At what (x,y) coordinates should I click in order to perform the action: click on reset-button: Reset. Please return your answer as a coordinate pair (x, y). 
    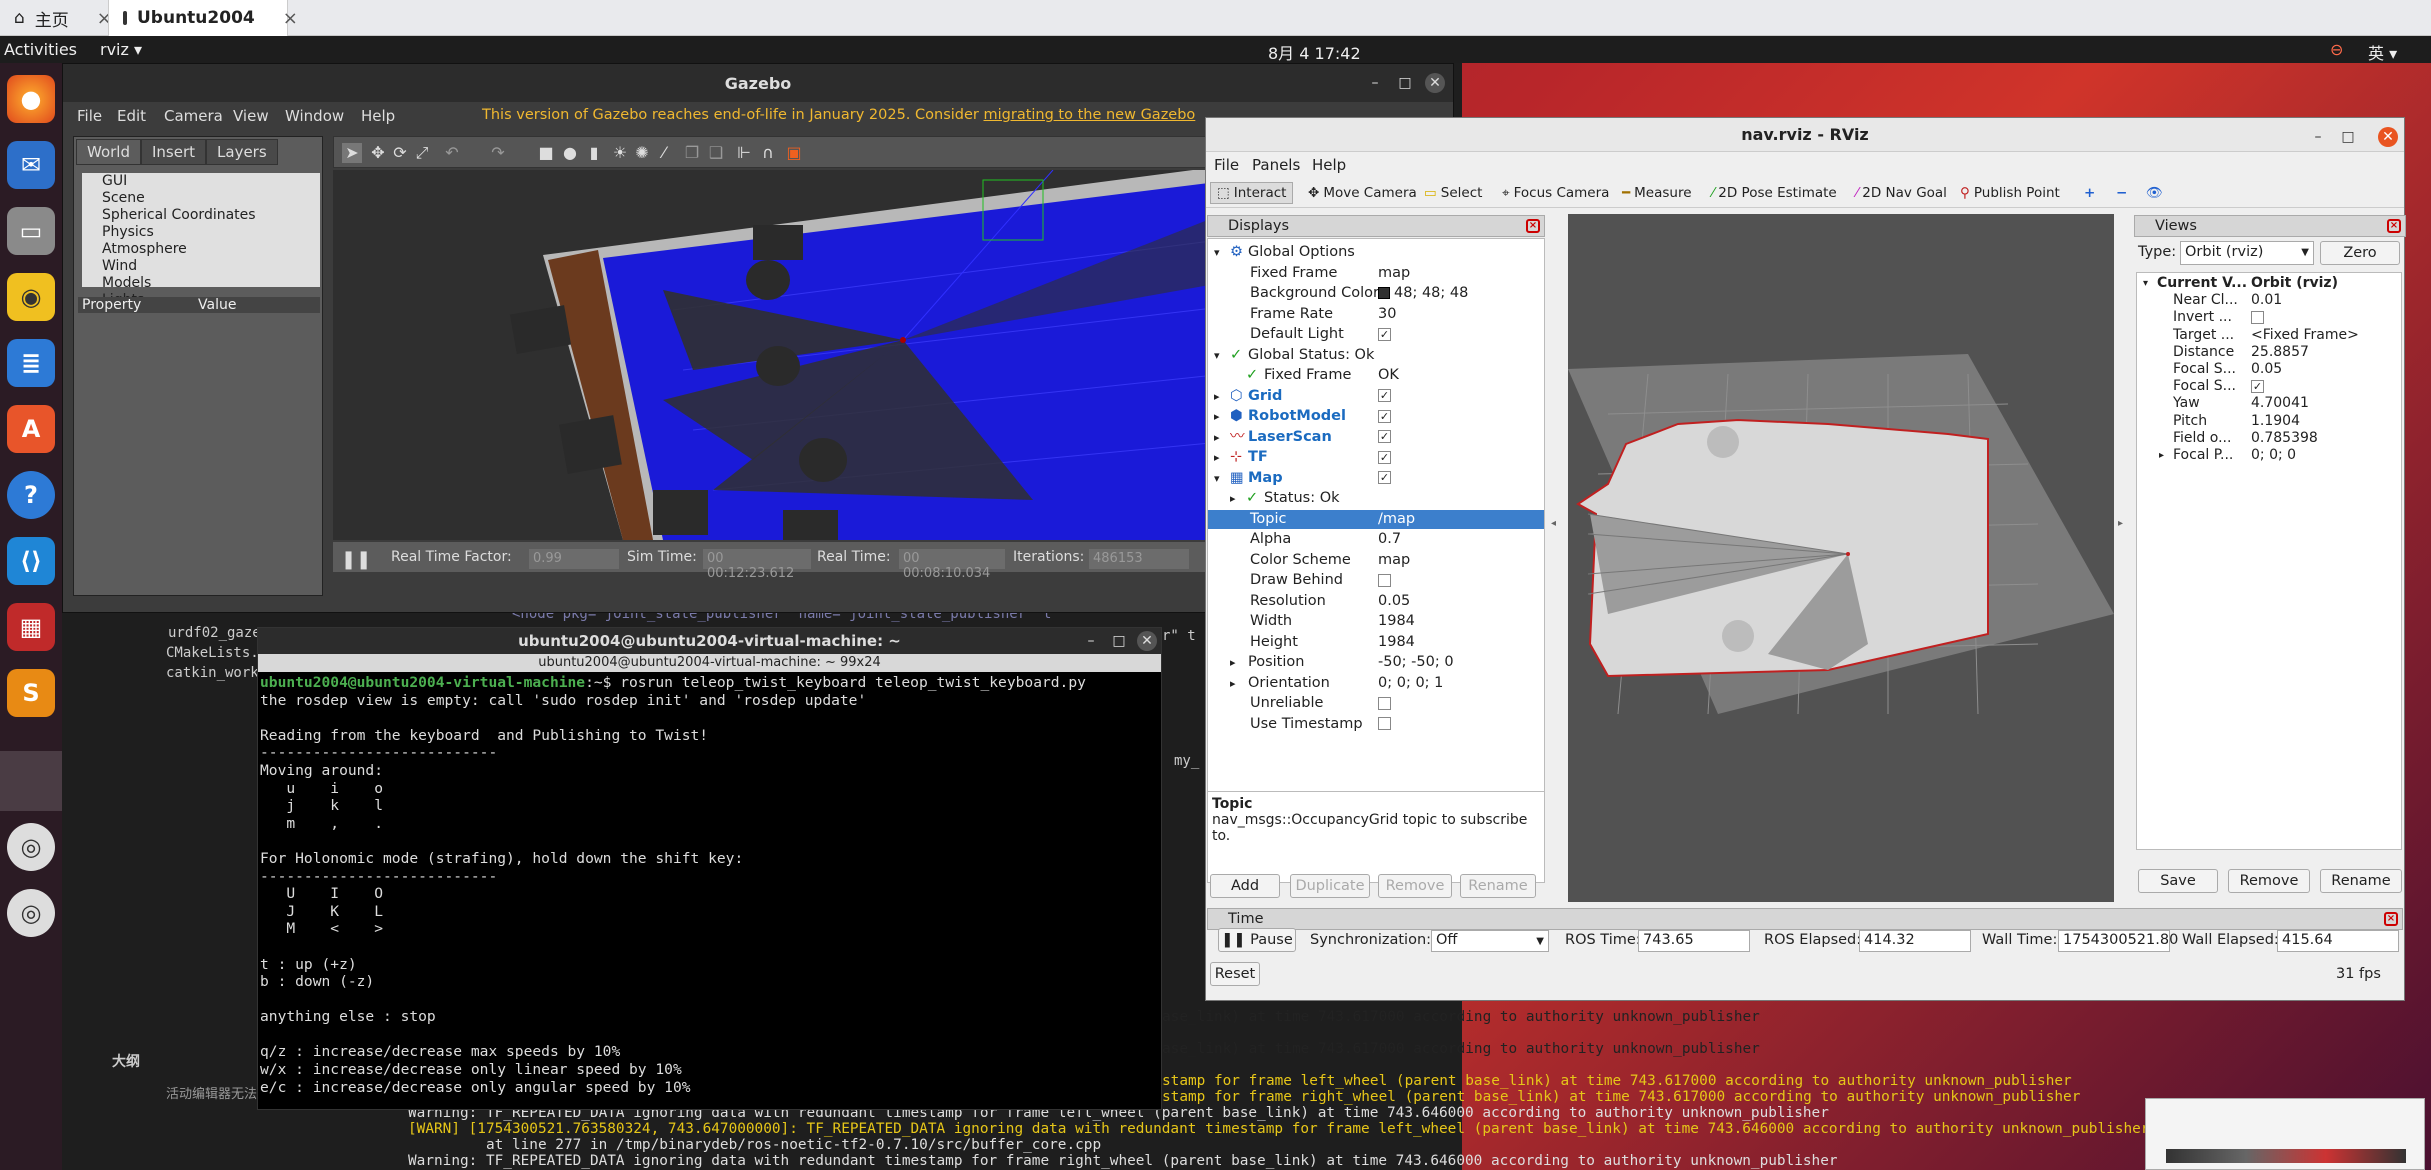
    Looking at the image, I should click on (1235, 974).